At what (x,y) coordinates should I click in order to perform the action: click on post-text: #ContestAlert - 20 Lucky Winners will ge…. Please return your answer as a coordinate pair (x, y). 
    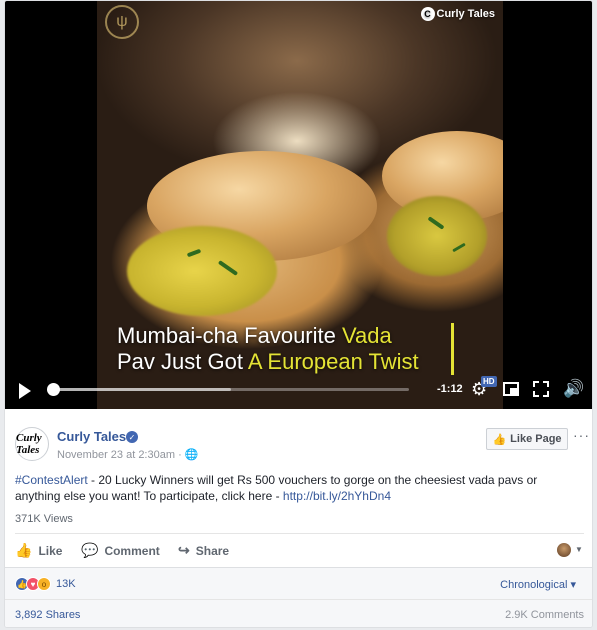
    Looking at the image, I should click on (300, 488).